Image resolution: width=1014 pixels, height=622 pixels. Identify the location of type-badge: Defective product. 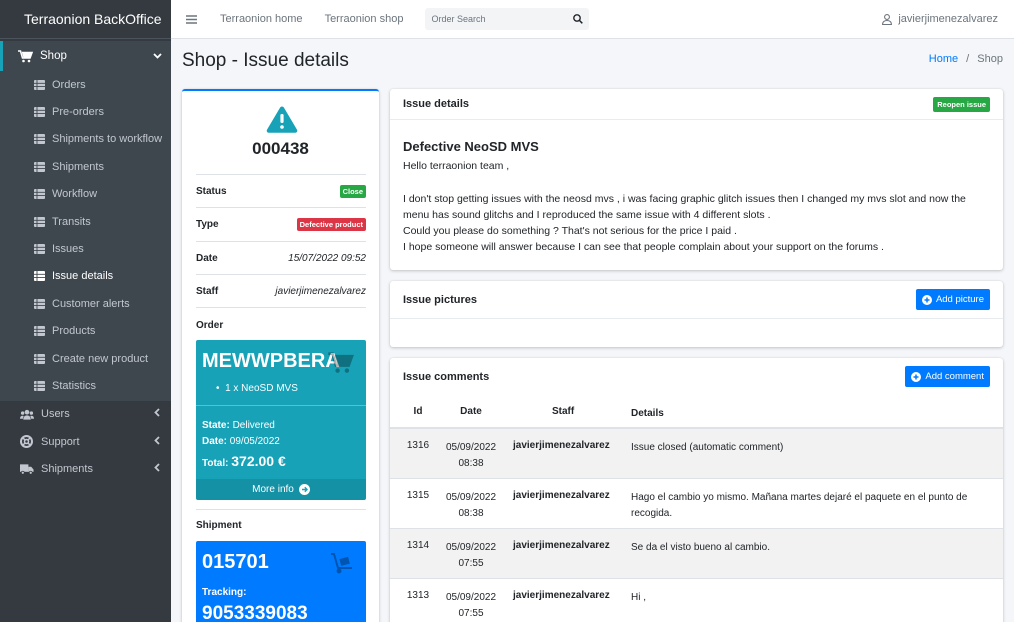
(331, 224).